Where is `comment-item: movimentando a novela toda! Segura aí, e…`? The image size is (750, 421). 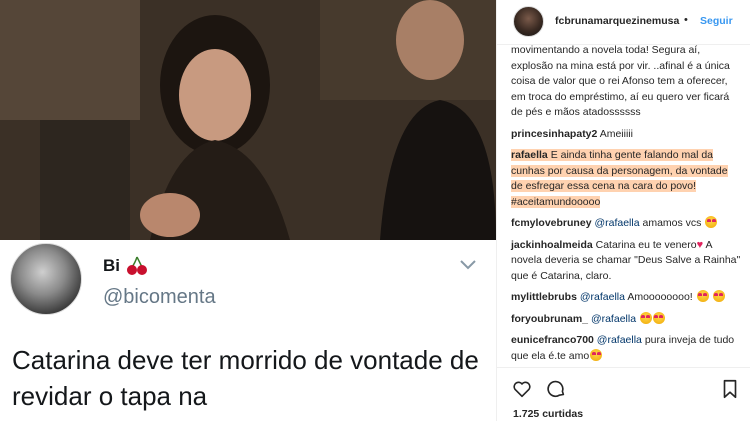 comment-item: movimentando a novela toda! Segura aí, e… is located at coordinates (626, 83).